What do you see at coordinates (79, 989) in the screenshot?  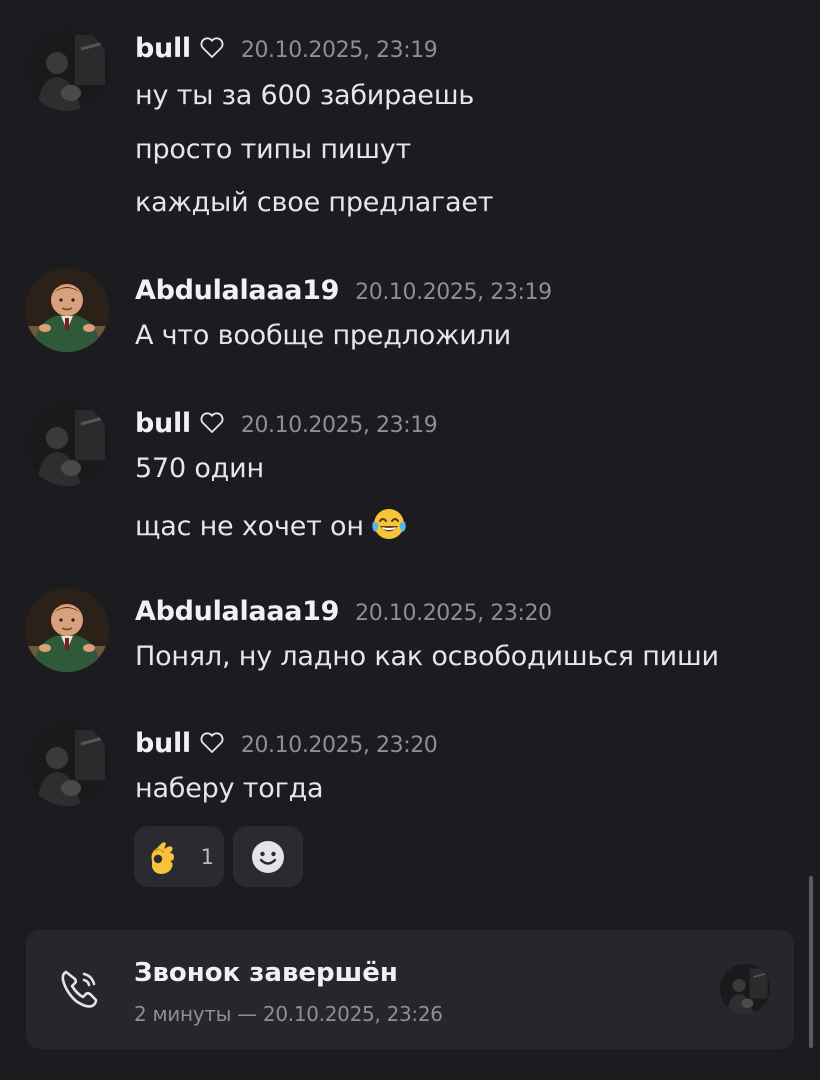 I see `phone-call-icon` at bounding box center [79, 989].